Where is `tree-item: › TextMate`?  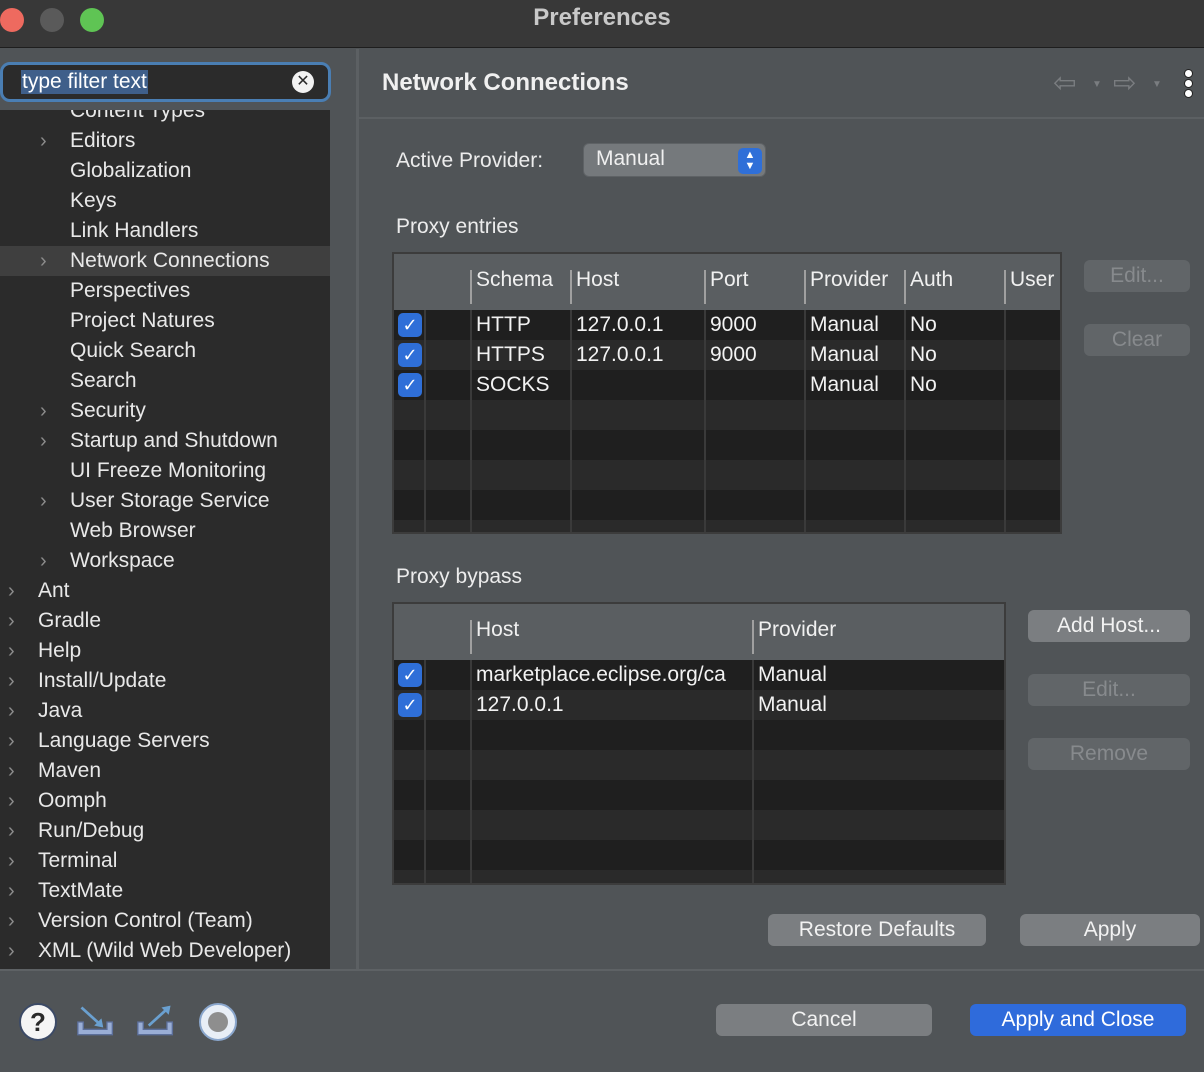 tree-item: › TextMate is located at coordinates (165, 891).